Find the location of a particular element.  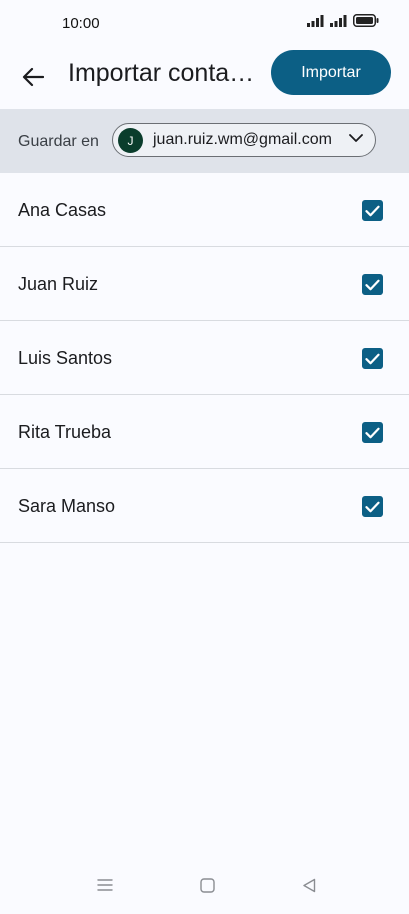

avatar: J is located at coordinates (130, 140).